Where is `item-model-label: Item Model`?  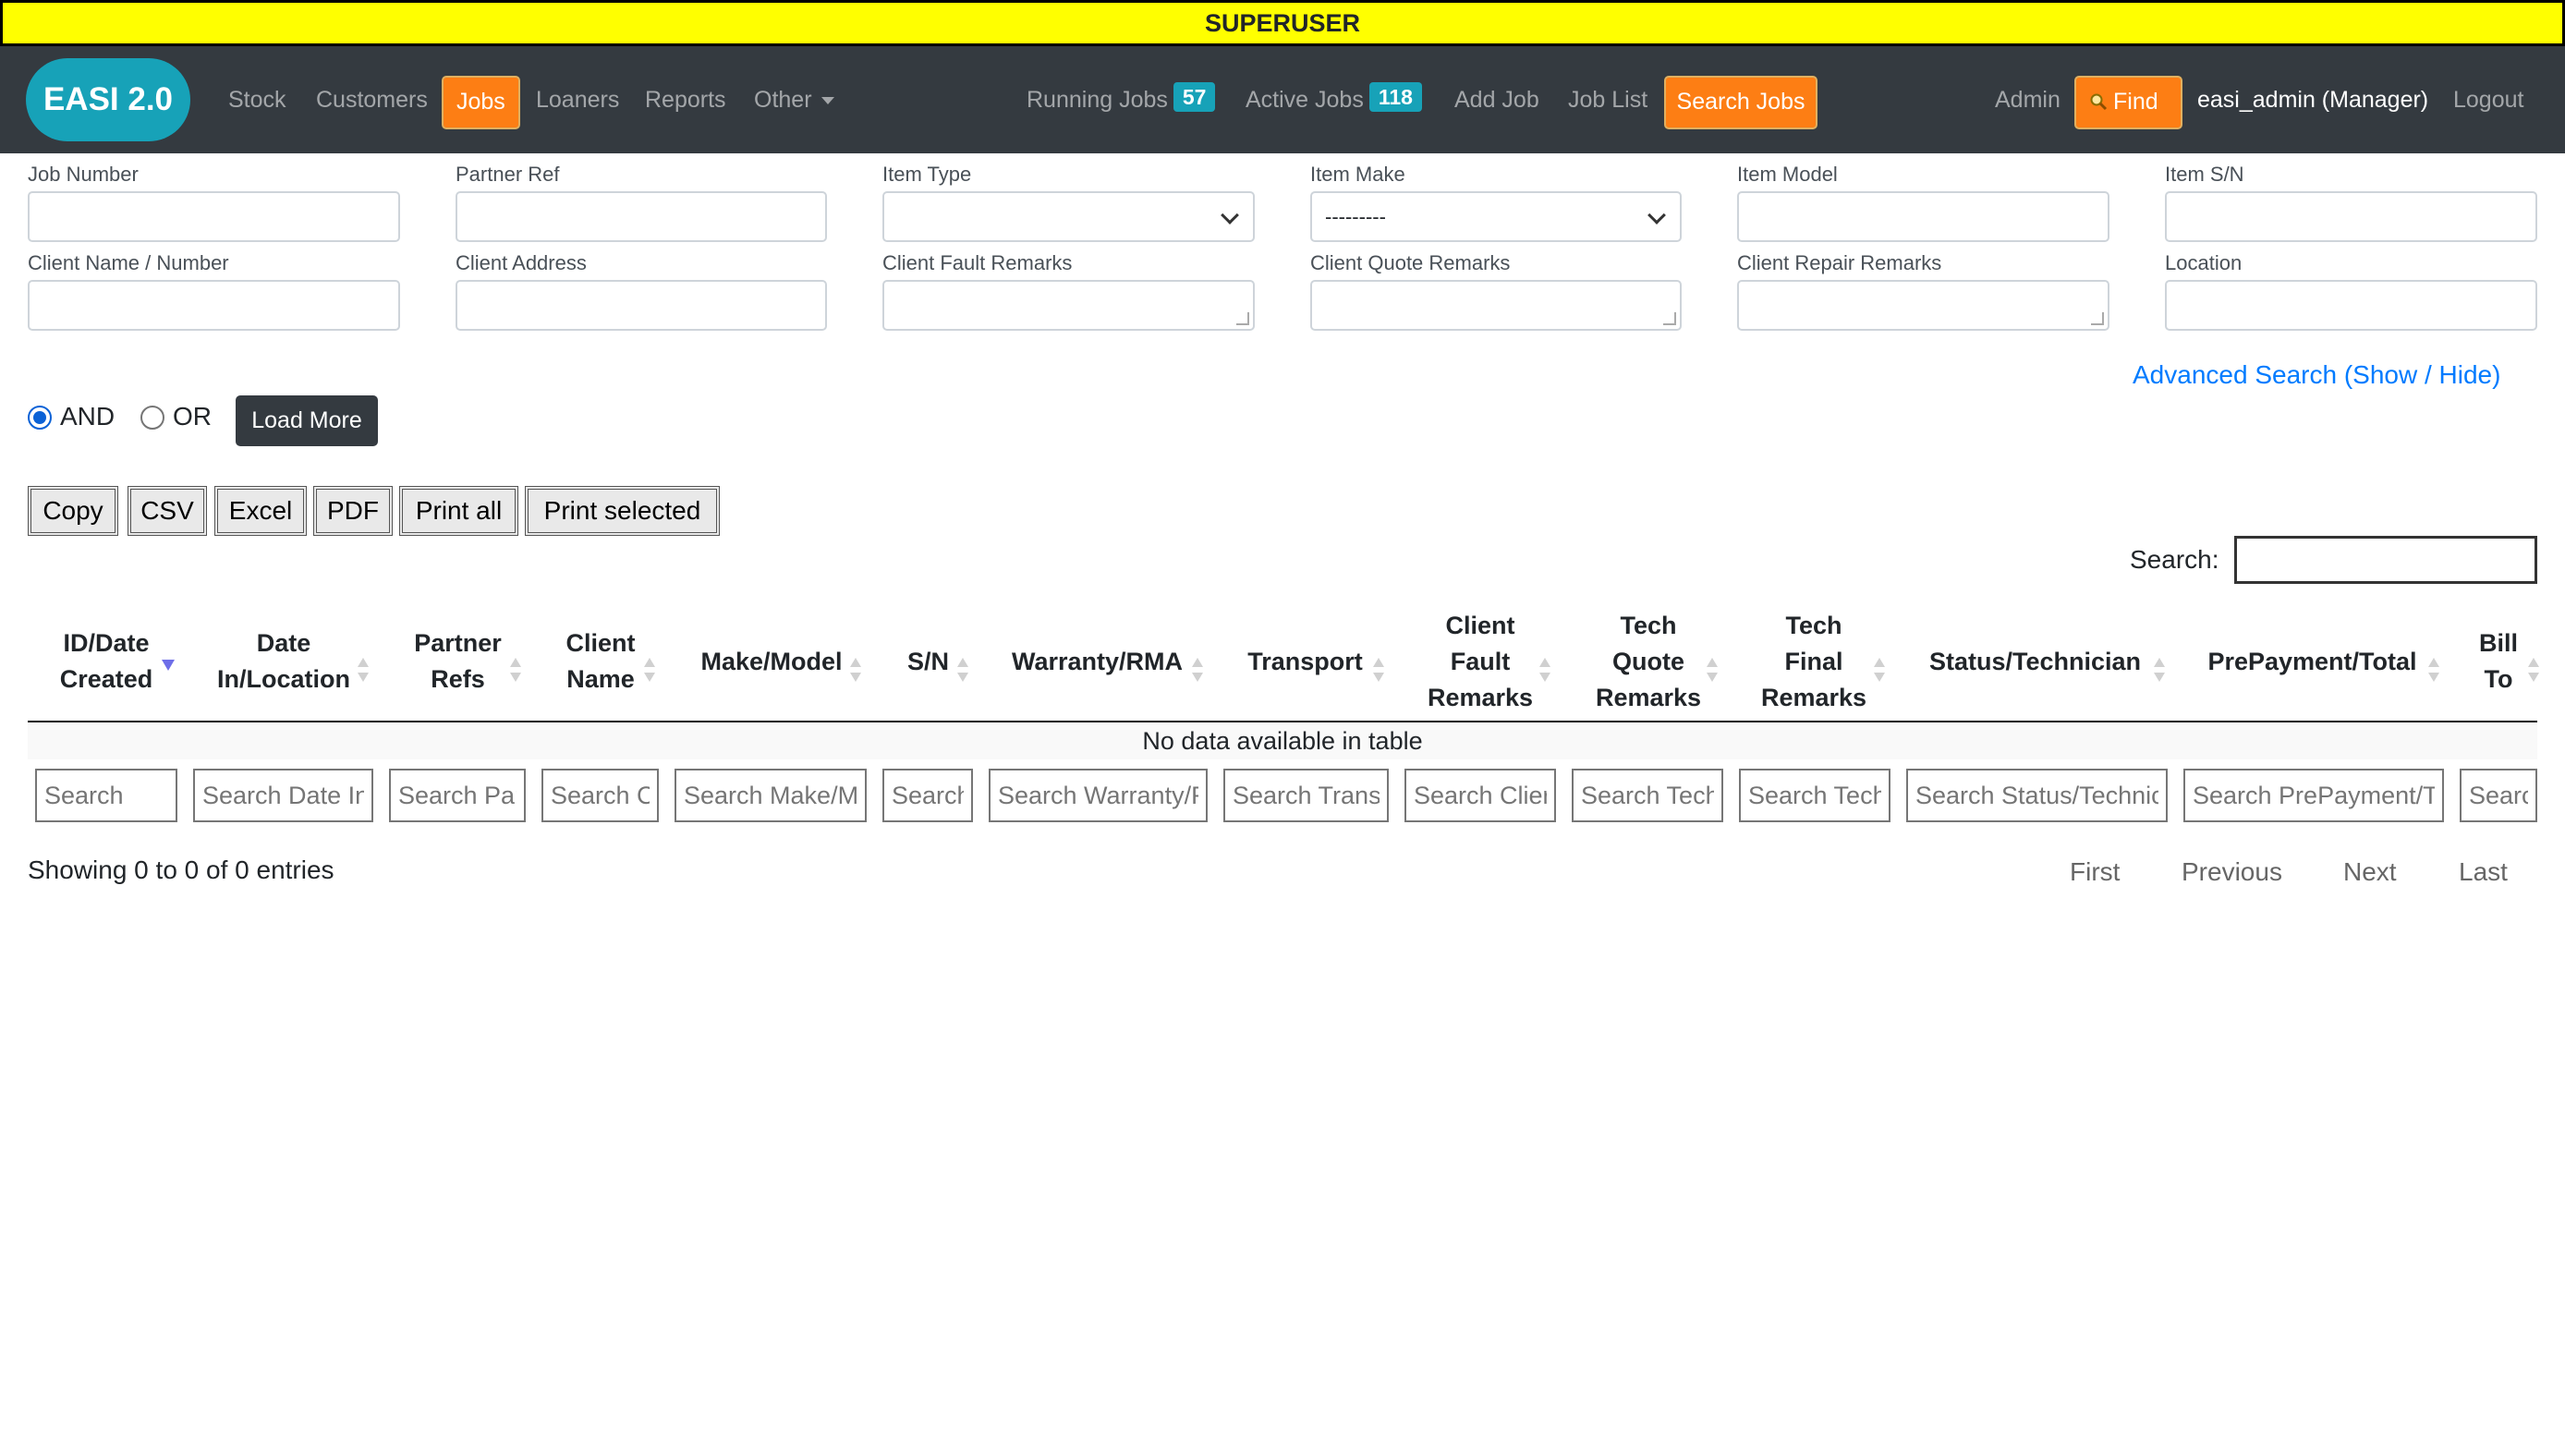 item-model-label: Item Model is located at coordinates (1787, 174).